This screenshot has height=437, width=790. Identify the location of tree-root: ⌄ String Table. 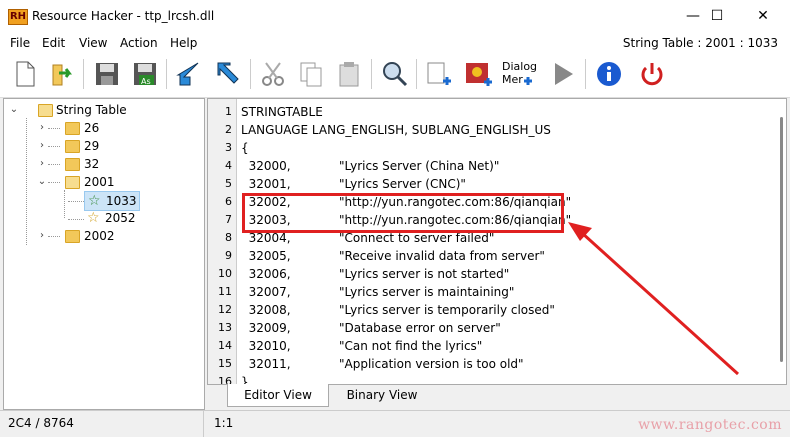
(103, 110).